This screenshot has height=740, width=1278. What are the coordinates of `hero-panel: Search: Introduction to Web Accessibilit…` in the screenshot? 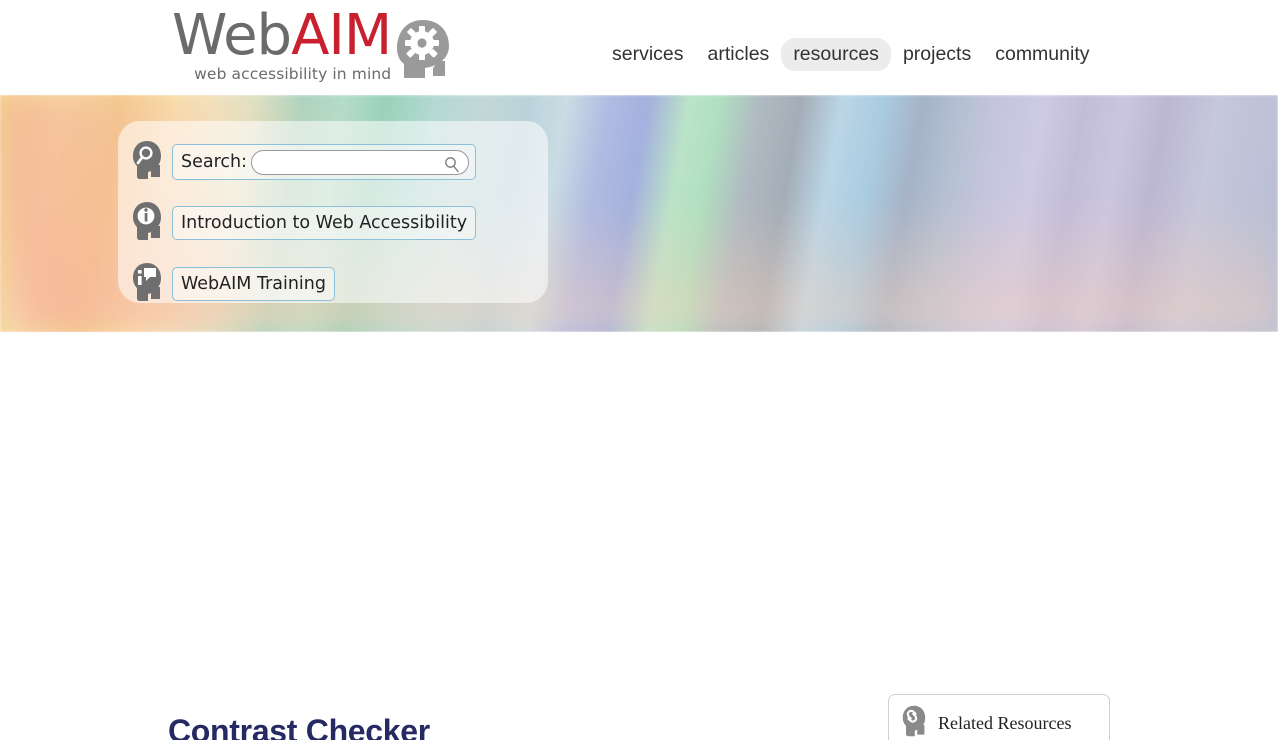 It's located at (333, 212).